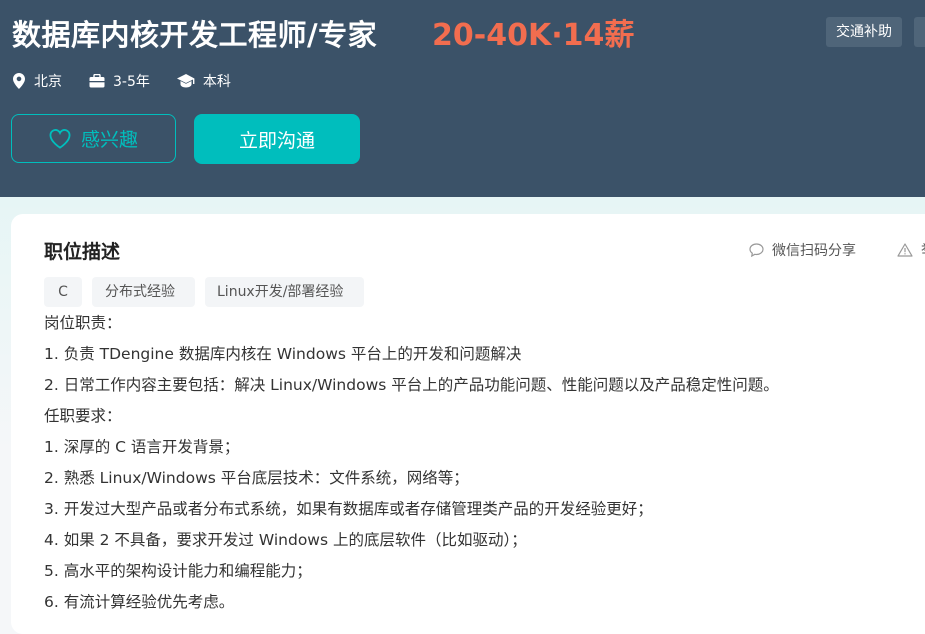 This screenshot has height=634, width=925. What do you see at coordinates (82, 252) in the screenshot?
I see `section-title: 职位描述` at bounding box center [82, 252].